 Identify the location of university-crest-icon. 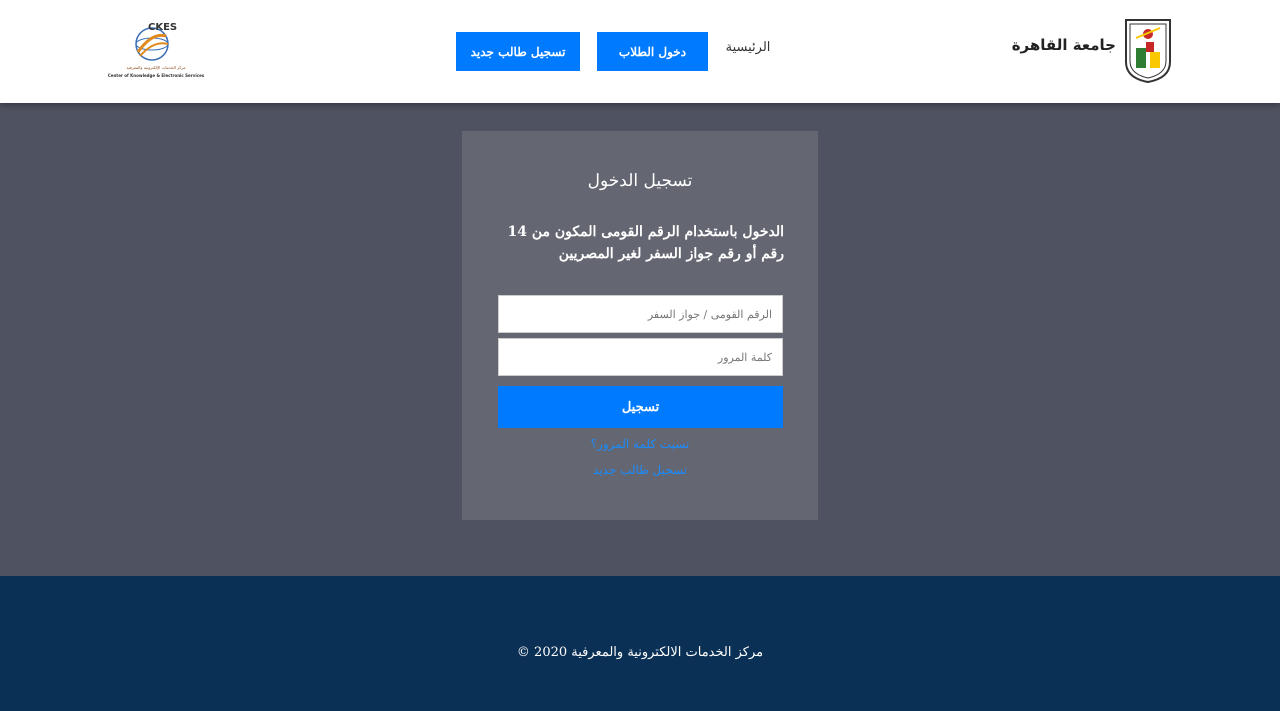
(1148, 51).